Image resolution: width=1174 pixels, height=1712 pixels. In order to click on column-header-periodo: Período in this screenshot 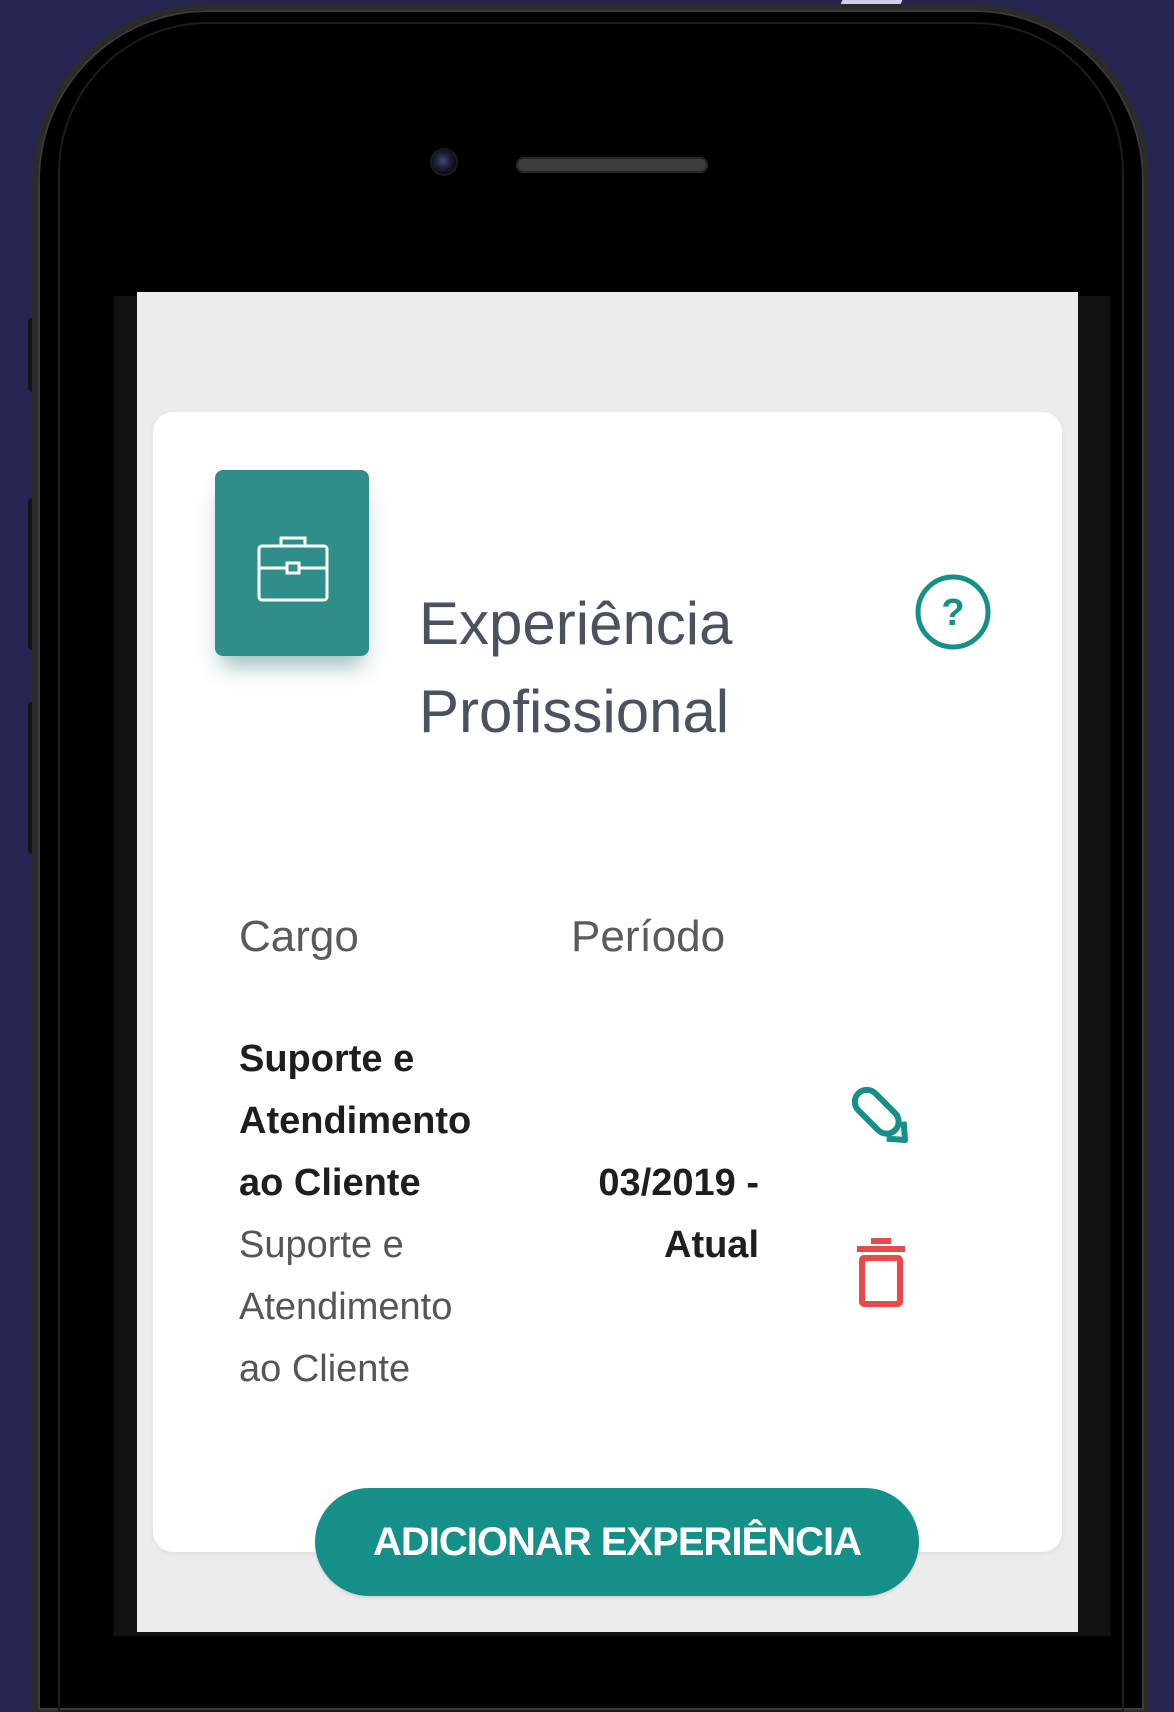, I will do `click(648, 936)`.